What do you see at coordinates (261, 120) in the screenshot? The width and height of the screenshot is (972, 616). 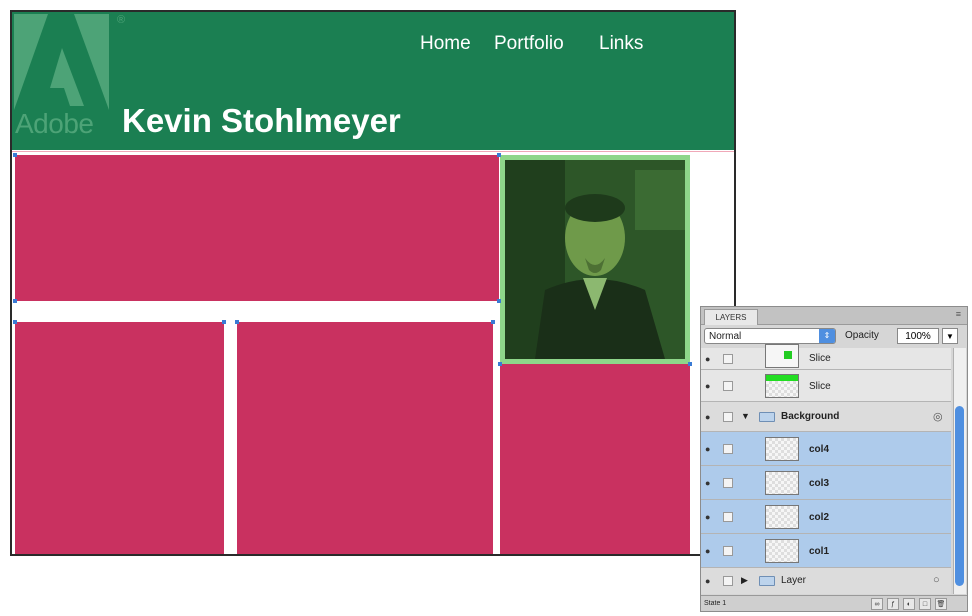 I see `site-title: Kevin Stohlmeyer` at bounding box center [261, 120].